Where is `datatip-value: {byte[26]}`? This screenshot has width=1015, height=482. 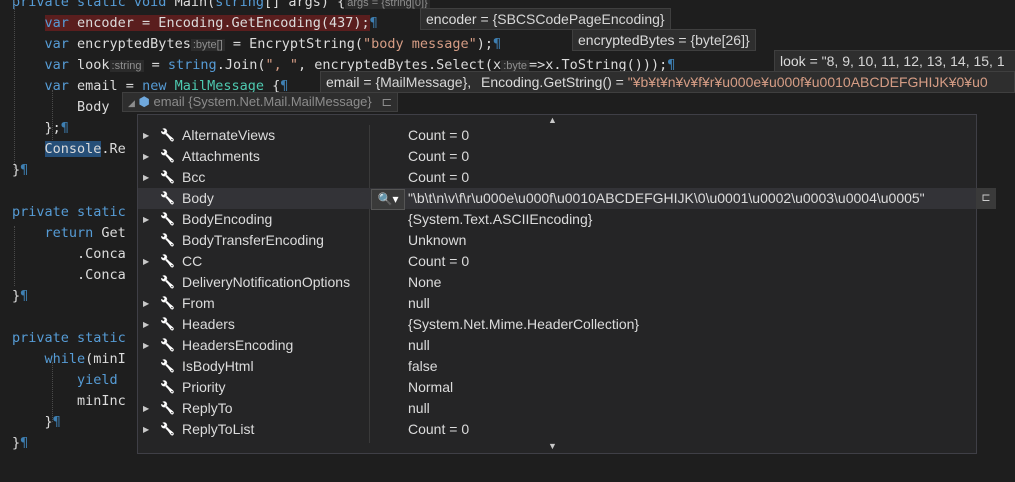 datatip-value: {byte[26]} is located at coordinates (720, 40).